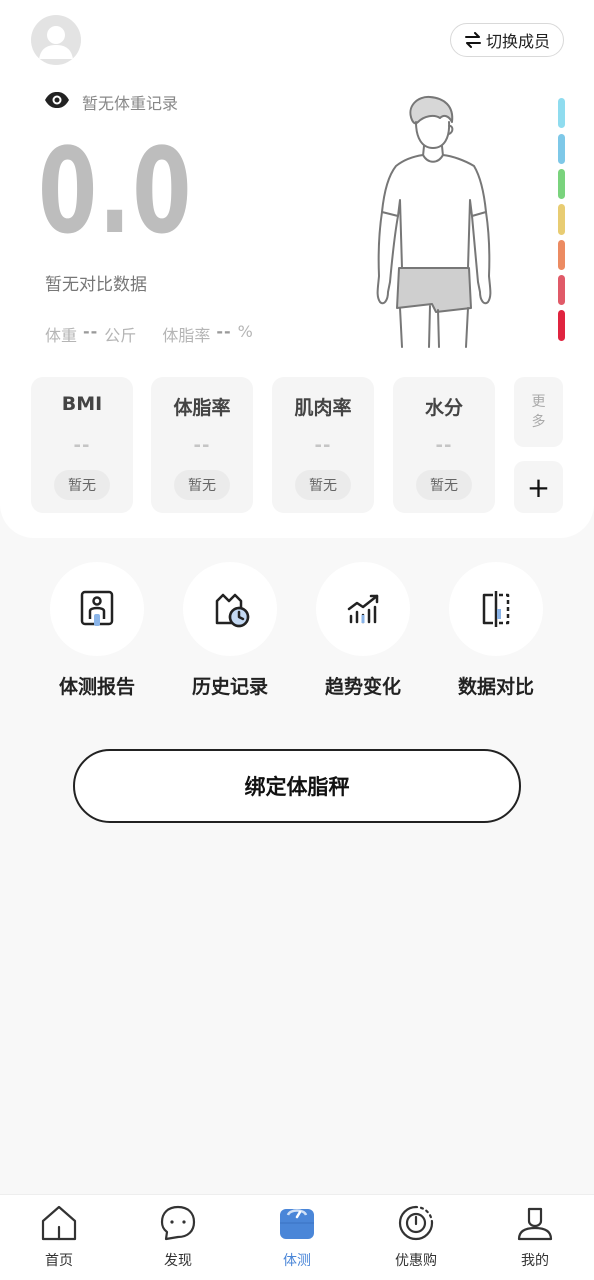  I want to click on metric-card-bmi: BMI -- 暂无, so click(82, 445).